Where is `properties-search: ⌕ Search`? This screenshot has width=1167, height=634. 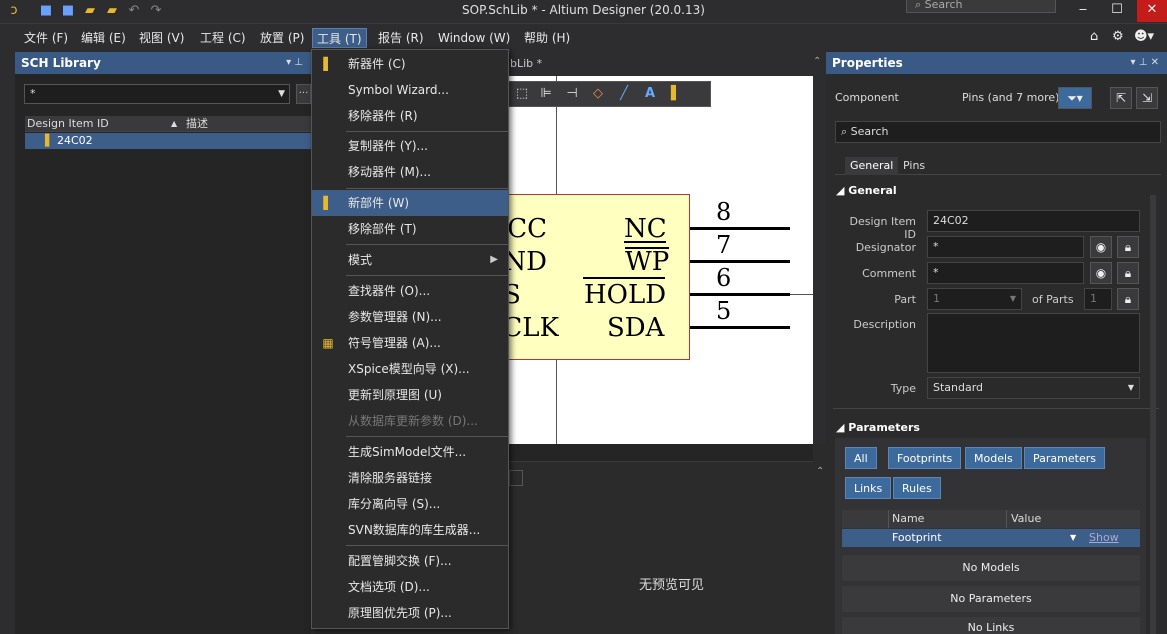 properties-search: ⌕ Search is located at coordinates (998, 132).